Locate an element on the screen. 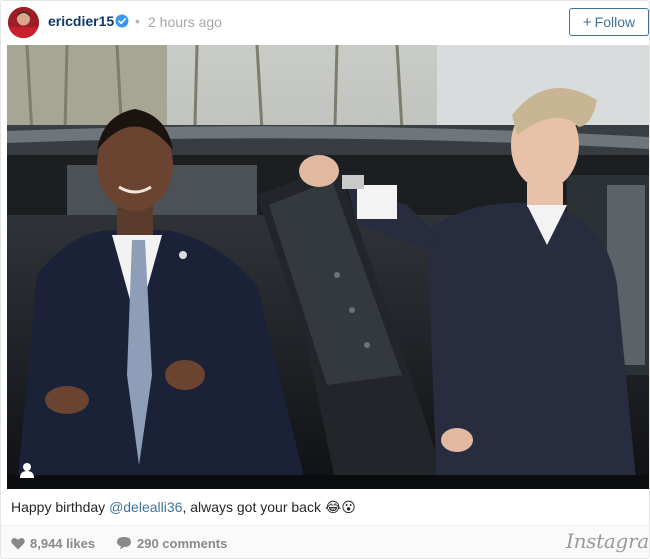 This screenshot has height=559, width=650. likes-count: 8,944 likes is located at coordinates (62, 543).